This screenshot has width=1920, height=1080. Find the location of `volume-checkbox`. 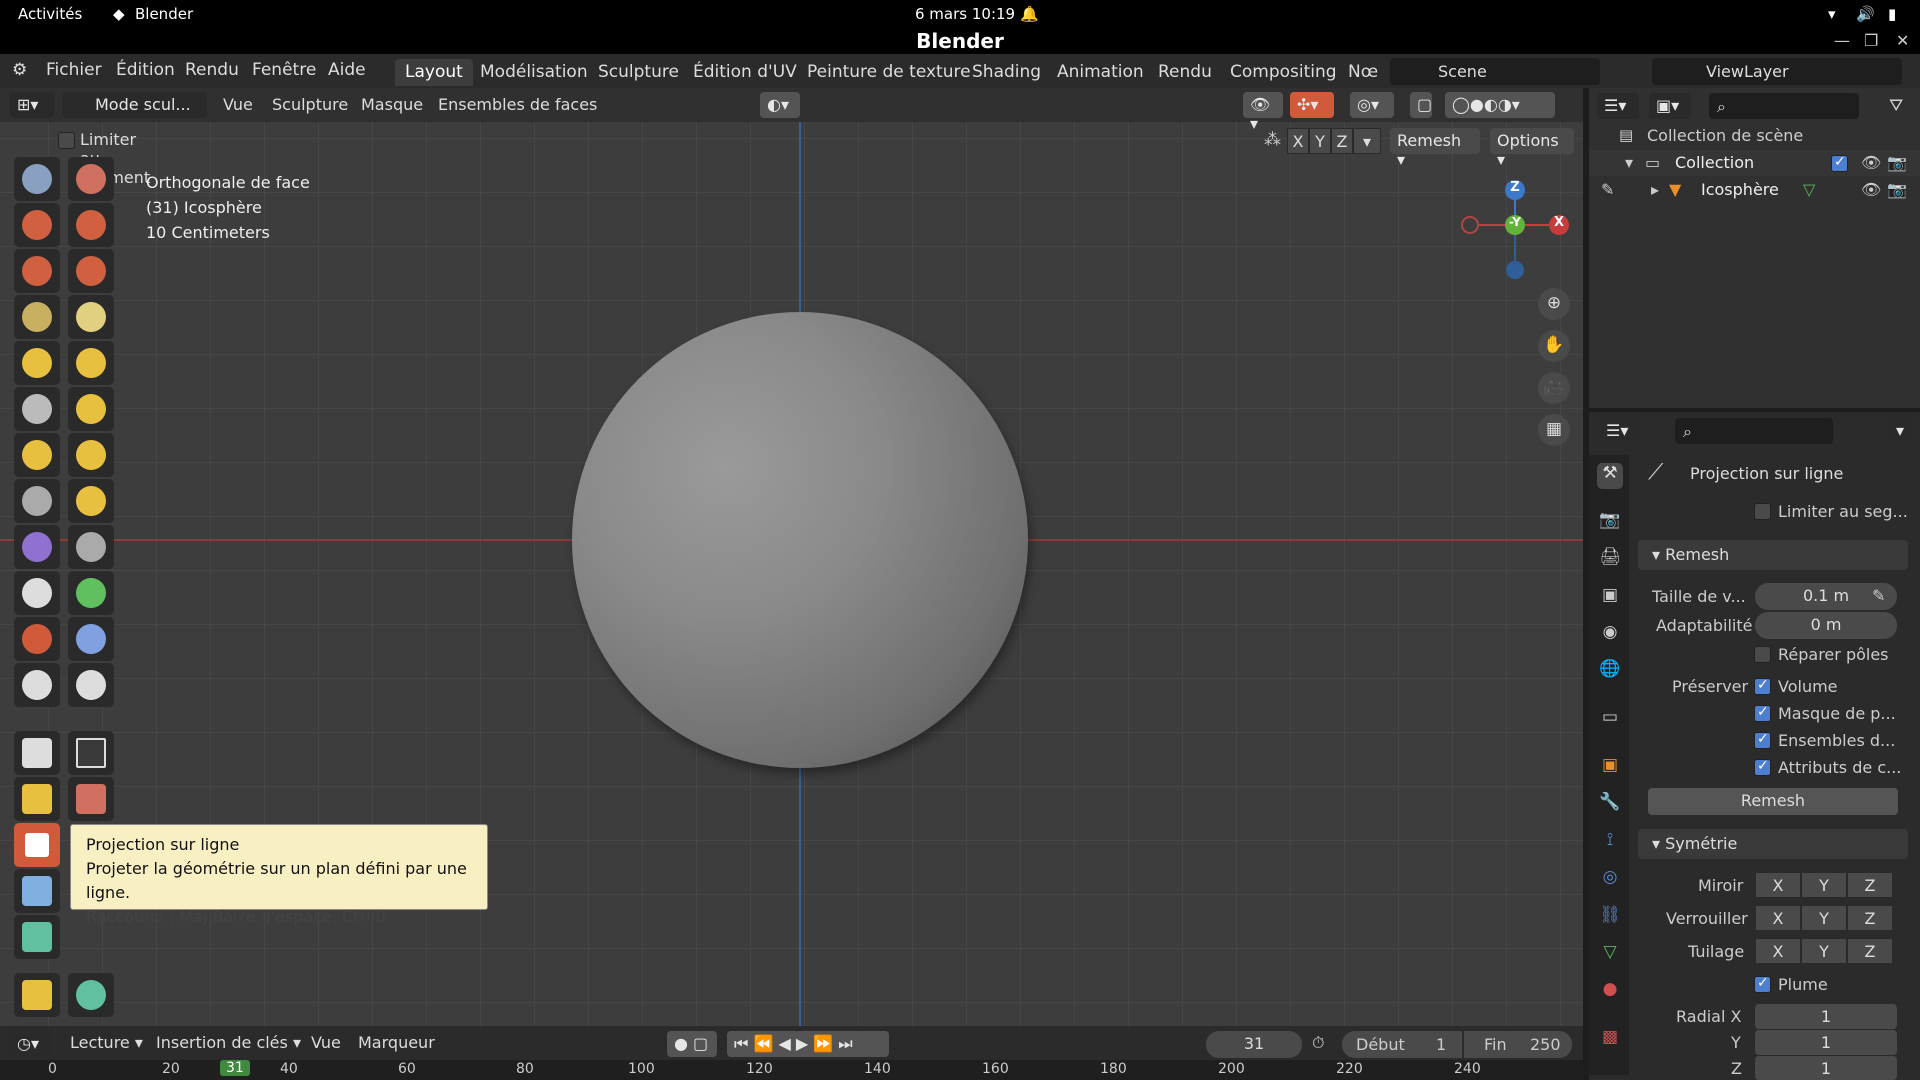

volume-checkbox is located at coordinates (1762, 686).